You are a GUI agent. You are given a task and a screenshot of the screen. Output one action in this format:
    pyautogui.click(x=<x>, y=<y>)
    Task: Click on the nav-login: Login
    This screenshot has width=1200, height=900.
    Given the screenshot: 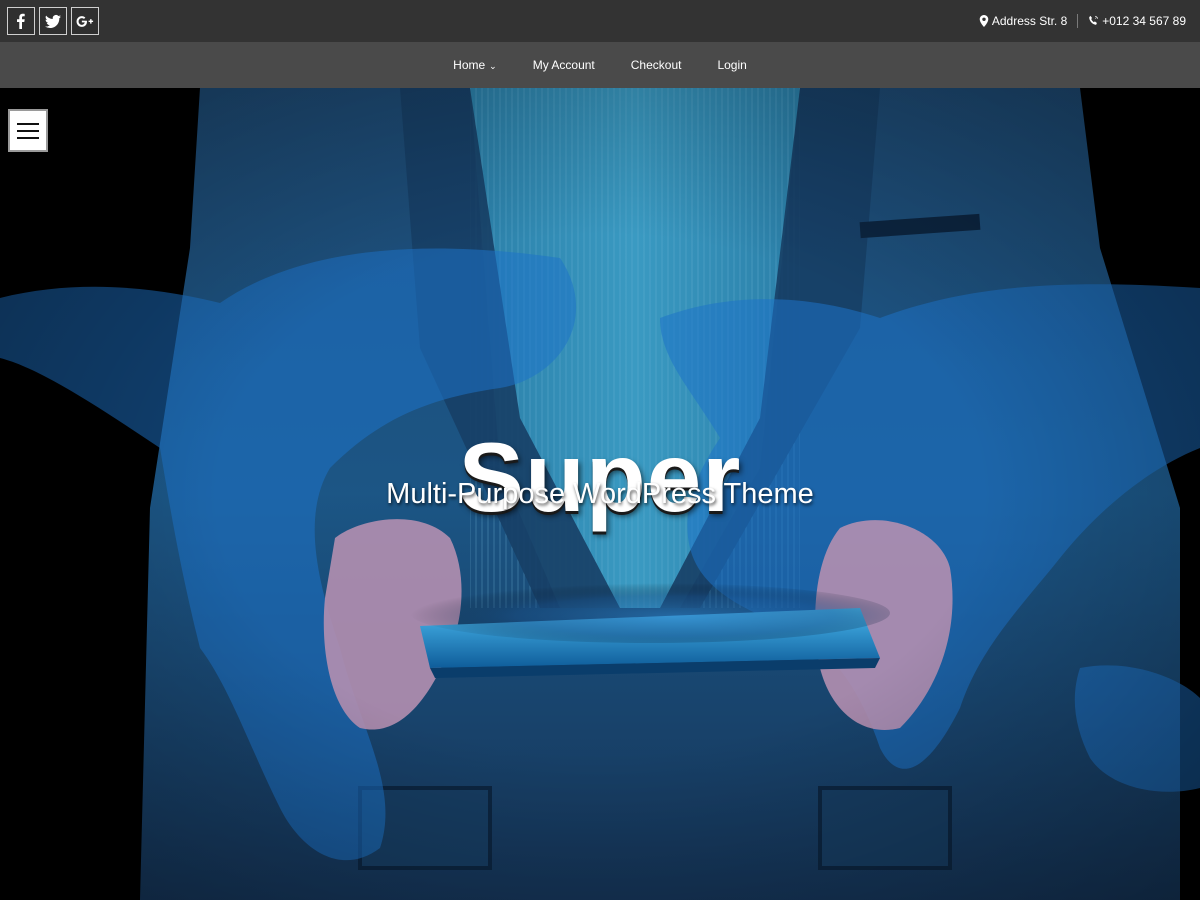 What is the action you would take?
    pyautogui.click(x=731, y=65)
    